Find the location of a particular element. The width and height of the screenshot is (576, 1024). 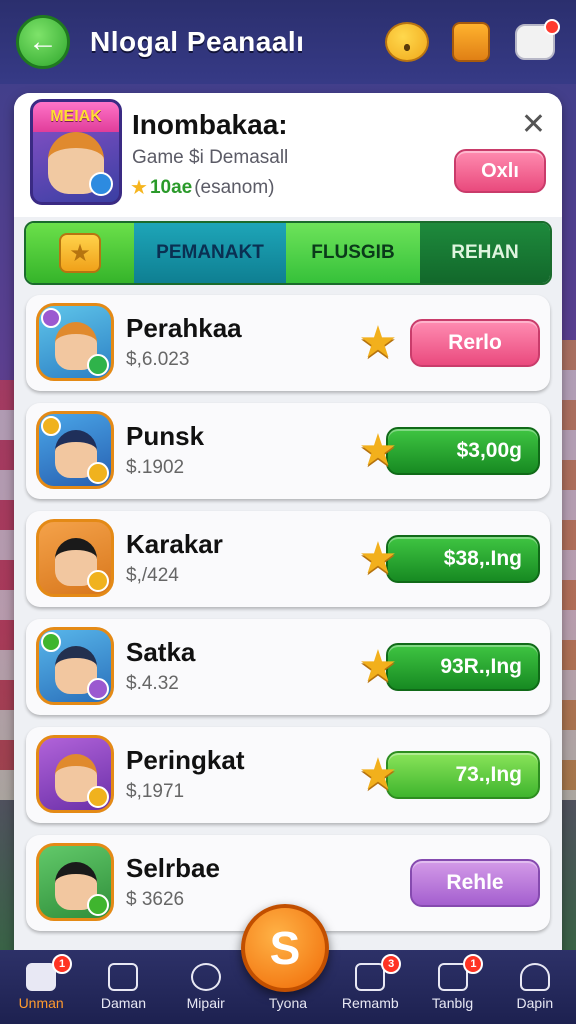

user-icon is located at coordinates (534, 977).